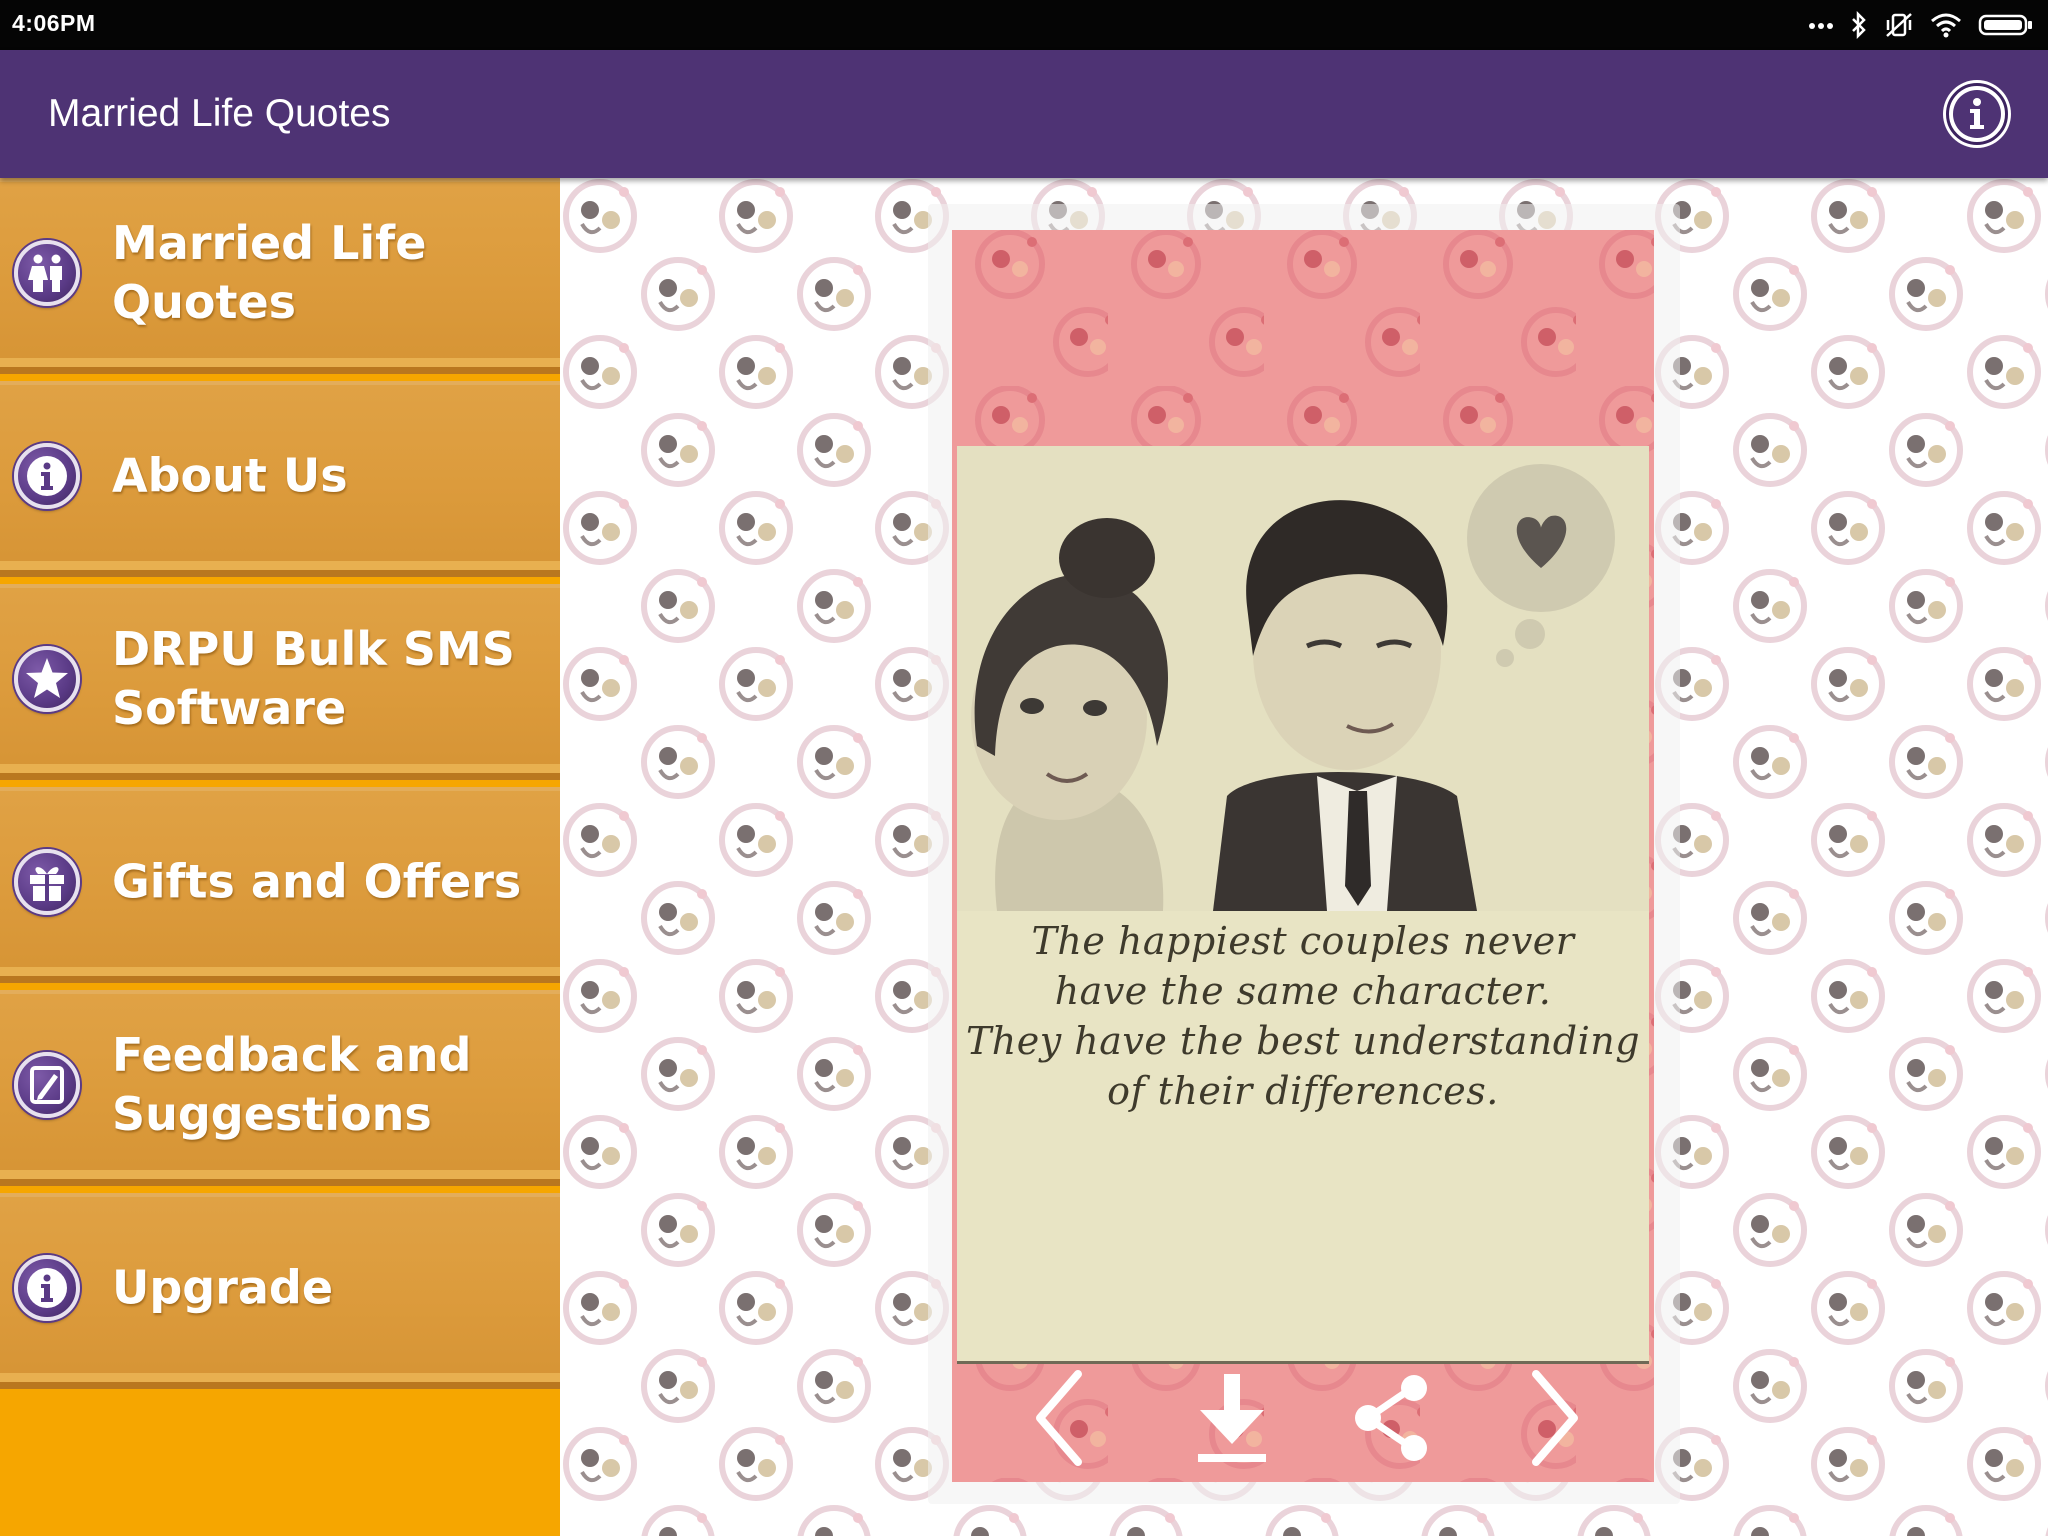 The image size is (2048, 1536). What do you see at coordinates (313, 678) in the screenshot?
I see `menu-item-label: DRPU Bulk SMS Software` at bounding box center [313, 678].